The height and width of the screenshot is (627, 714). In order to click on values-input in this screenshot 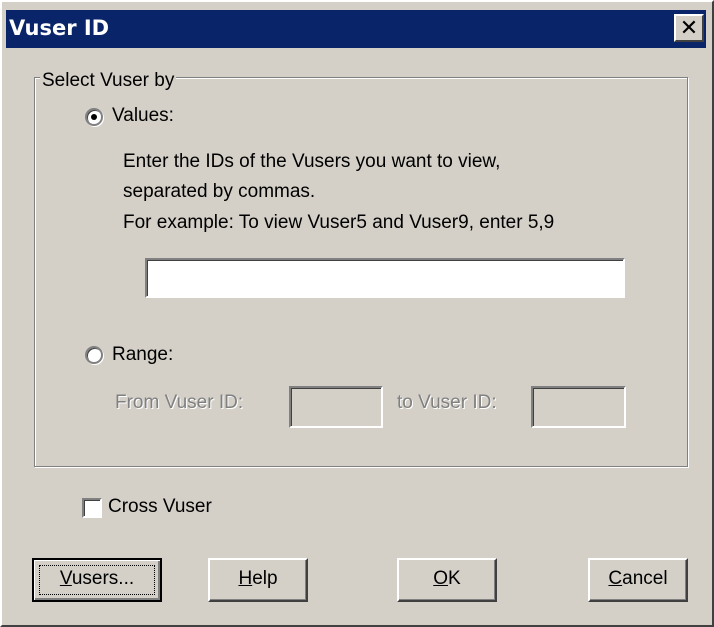, I will do `click(385, 278)`.